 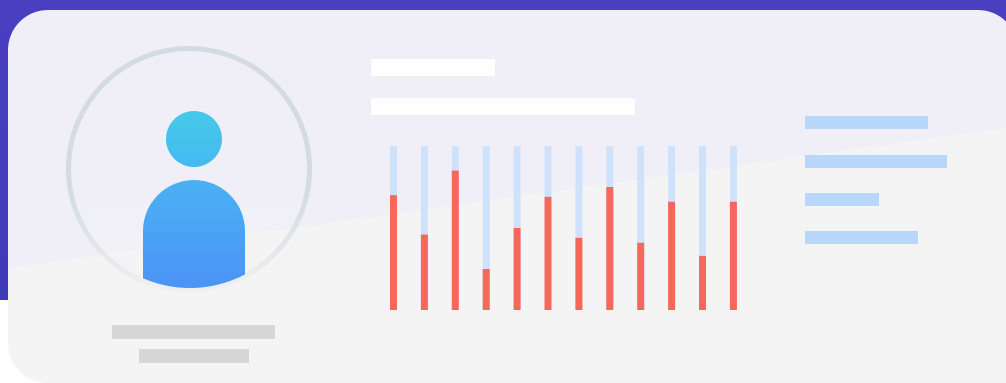 What do you see at coordinates (194, 139) in the screenshot?
I see `avatar-head-shape` at bounding box center [194, 139].